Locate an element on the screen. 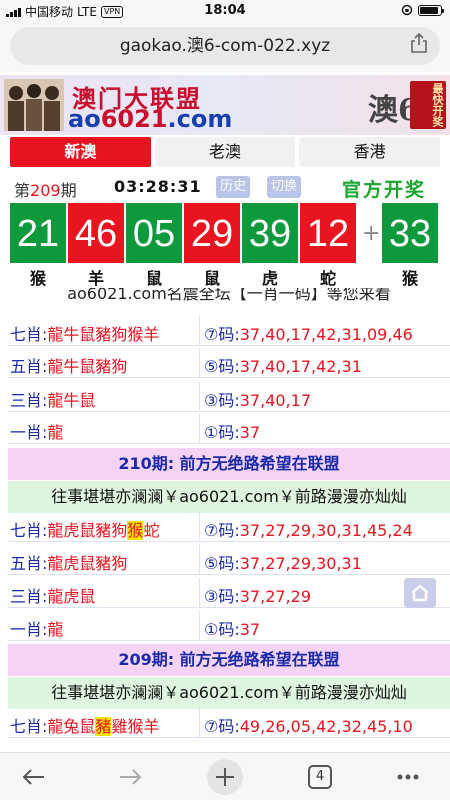 The width and height of the screenshot is (450, 805). code-pick: ③码:37,40,17 is located at coordinates (257, 399).